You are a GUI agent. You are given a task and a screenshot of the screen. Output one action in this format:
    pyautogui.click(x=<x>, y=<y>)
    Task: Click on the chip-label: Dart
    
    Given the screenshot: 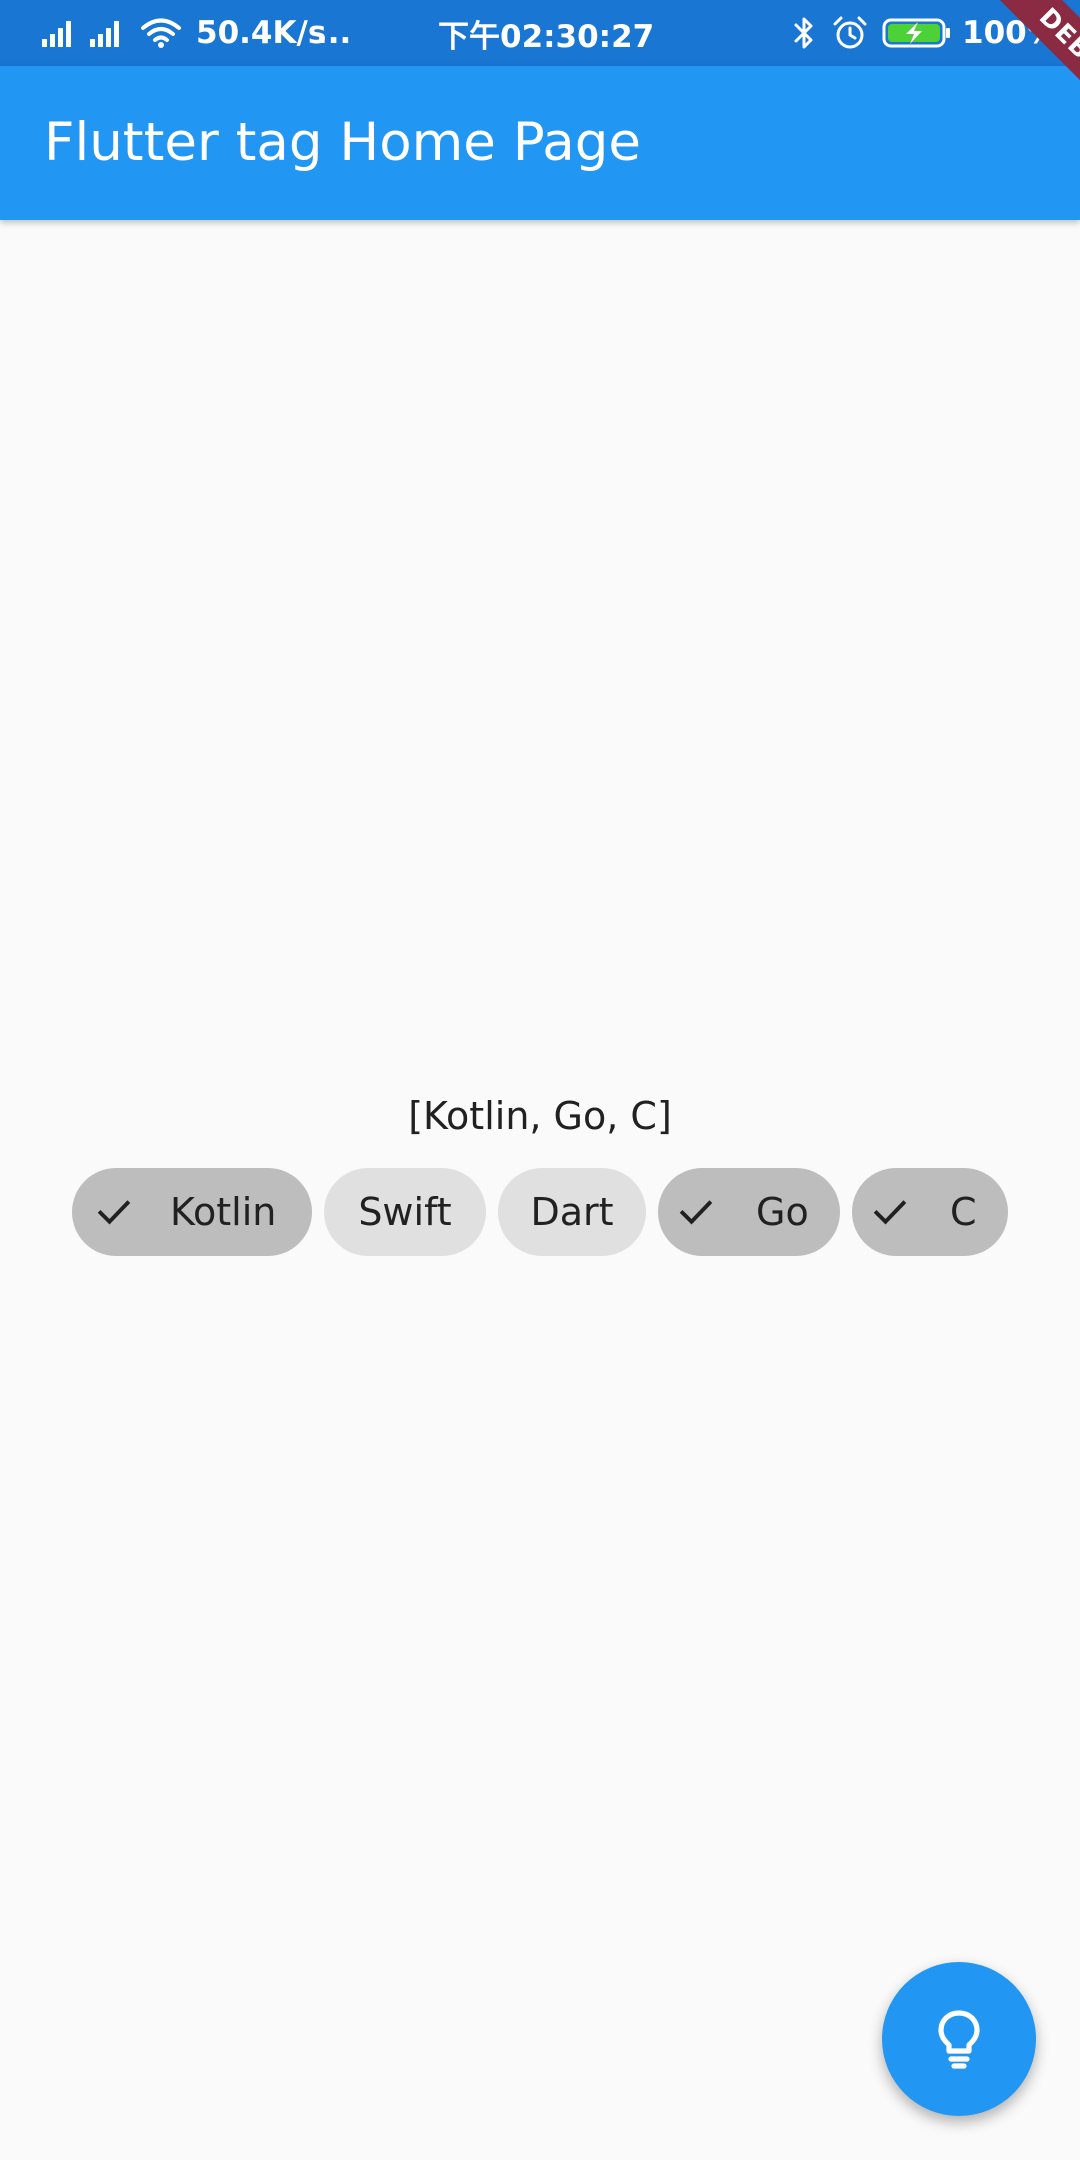 What is the action you would take?
    pyautogui.click(x=572, y=1212)
    